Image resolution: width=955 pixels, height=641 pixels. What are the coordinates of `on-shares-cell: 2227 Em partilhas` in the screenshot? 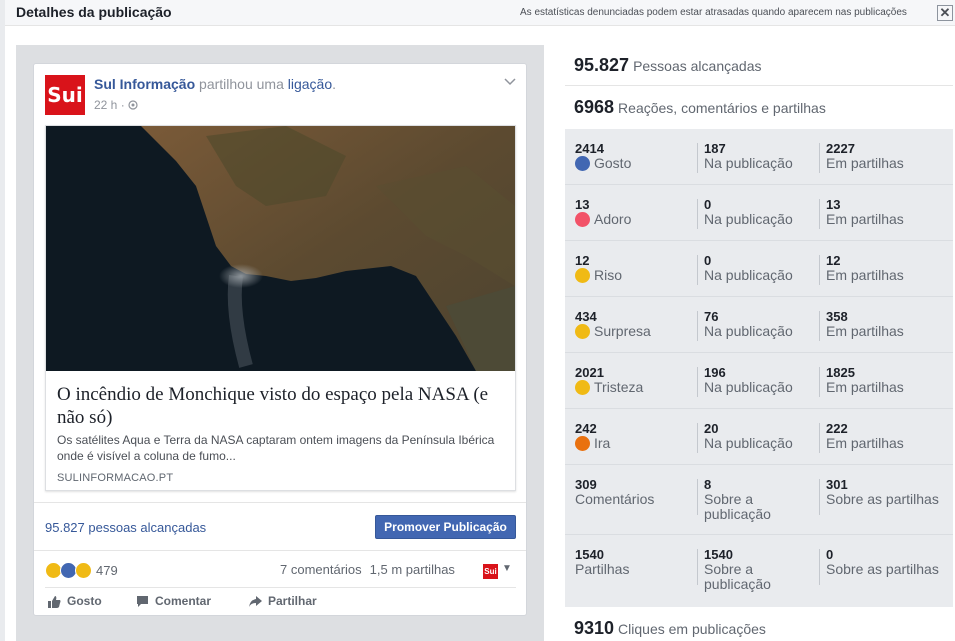 It's located at (865, 156).